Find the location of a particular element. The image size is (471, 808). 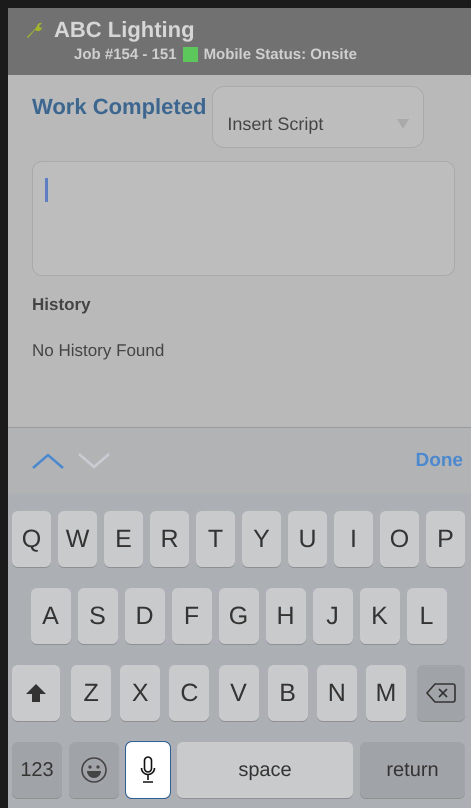

letter-key: C is located at coordinates (189, 693).